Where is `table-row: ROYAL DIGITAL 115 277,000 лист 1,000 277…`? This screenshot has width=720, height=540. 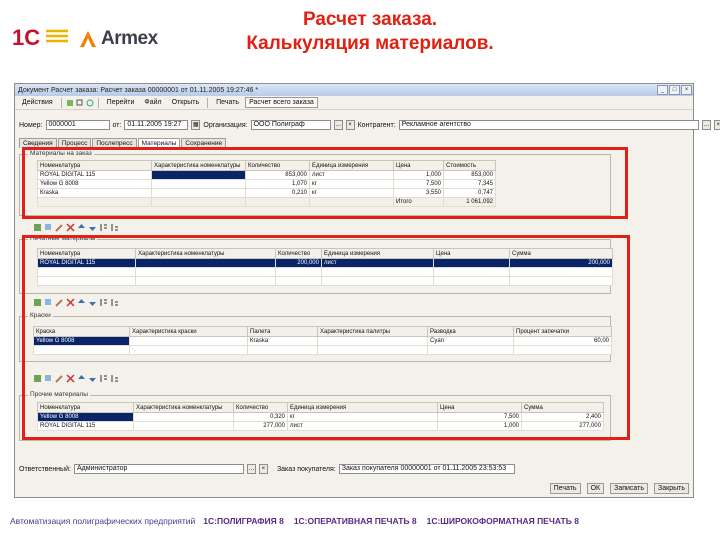
table-row: ROYAL DIGITAL 115 277,000 лист 1,000 277… is located at coordinates (320, 426).